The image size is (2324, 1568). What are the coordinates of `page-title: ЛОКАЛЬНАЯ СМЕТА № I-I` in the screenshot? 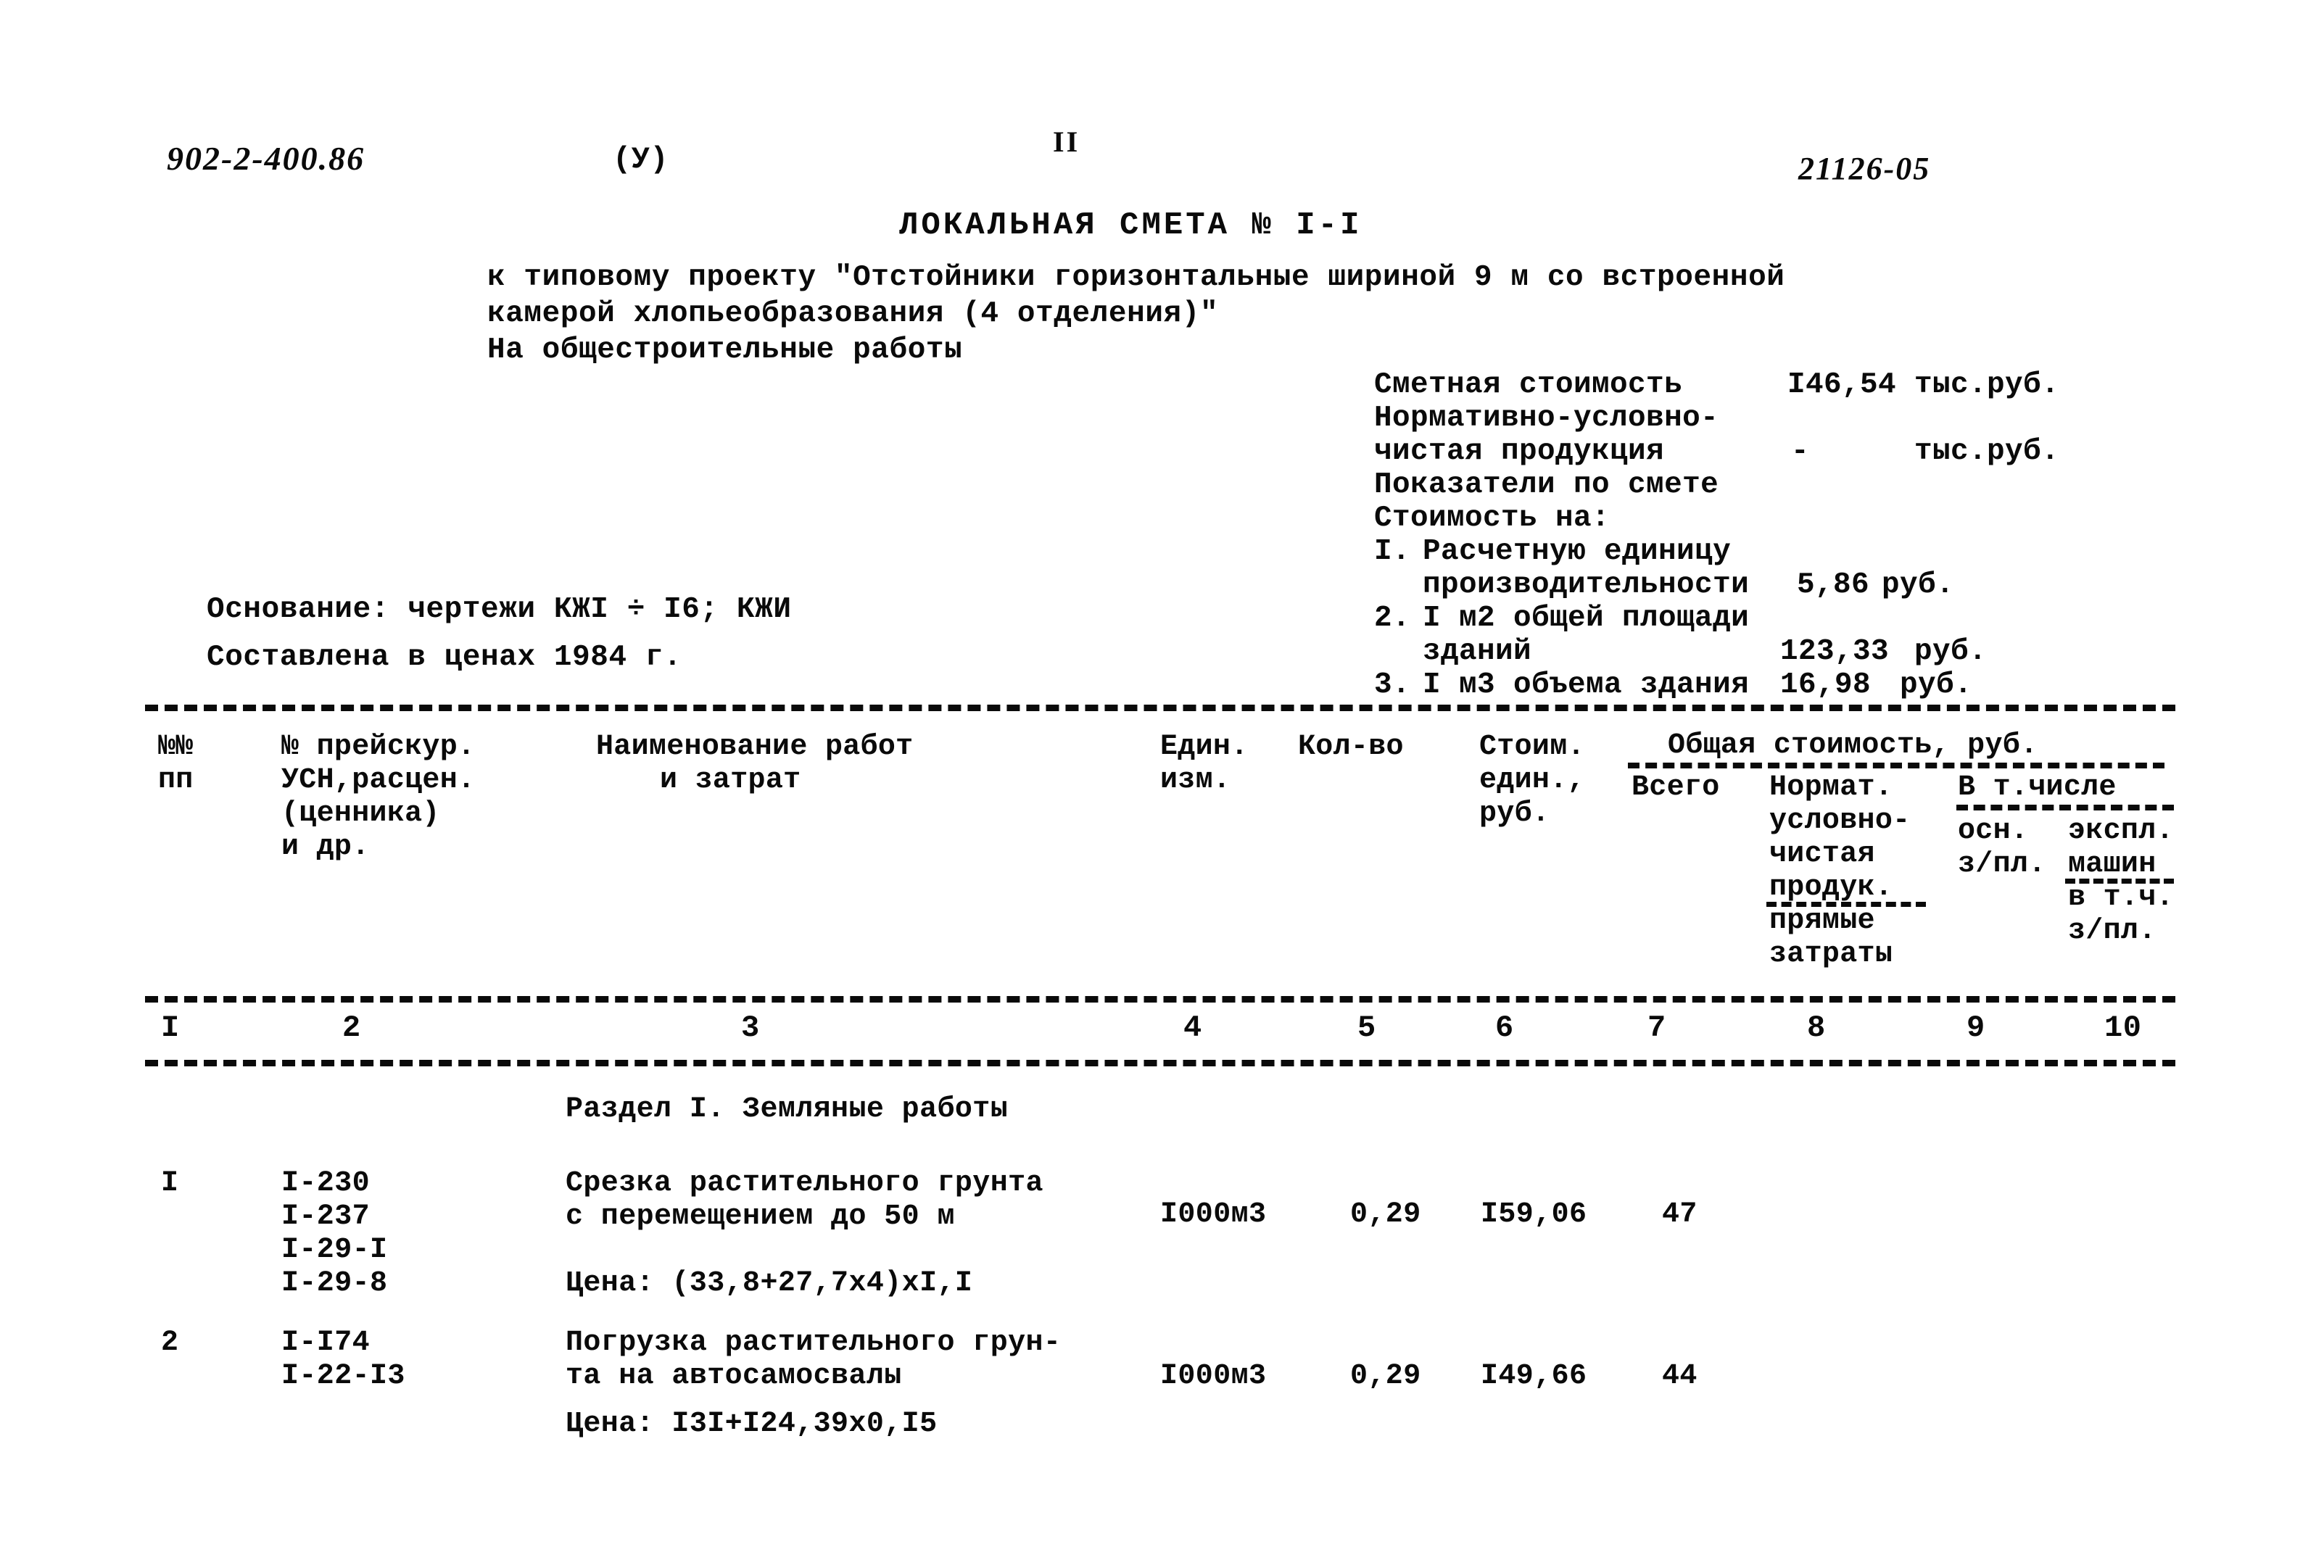 It's located at (1130, 226).